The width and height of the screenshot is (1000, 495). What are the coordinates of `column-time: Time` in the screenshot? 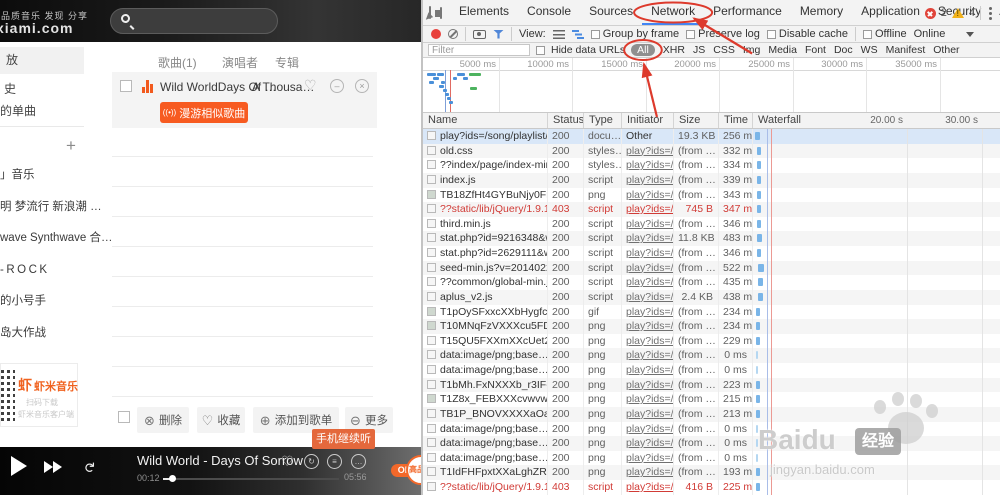 It's located at (736, 120).